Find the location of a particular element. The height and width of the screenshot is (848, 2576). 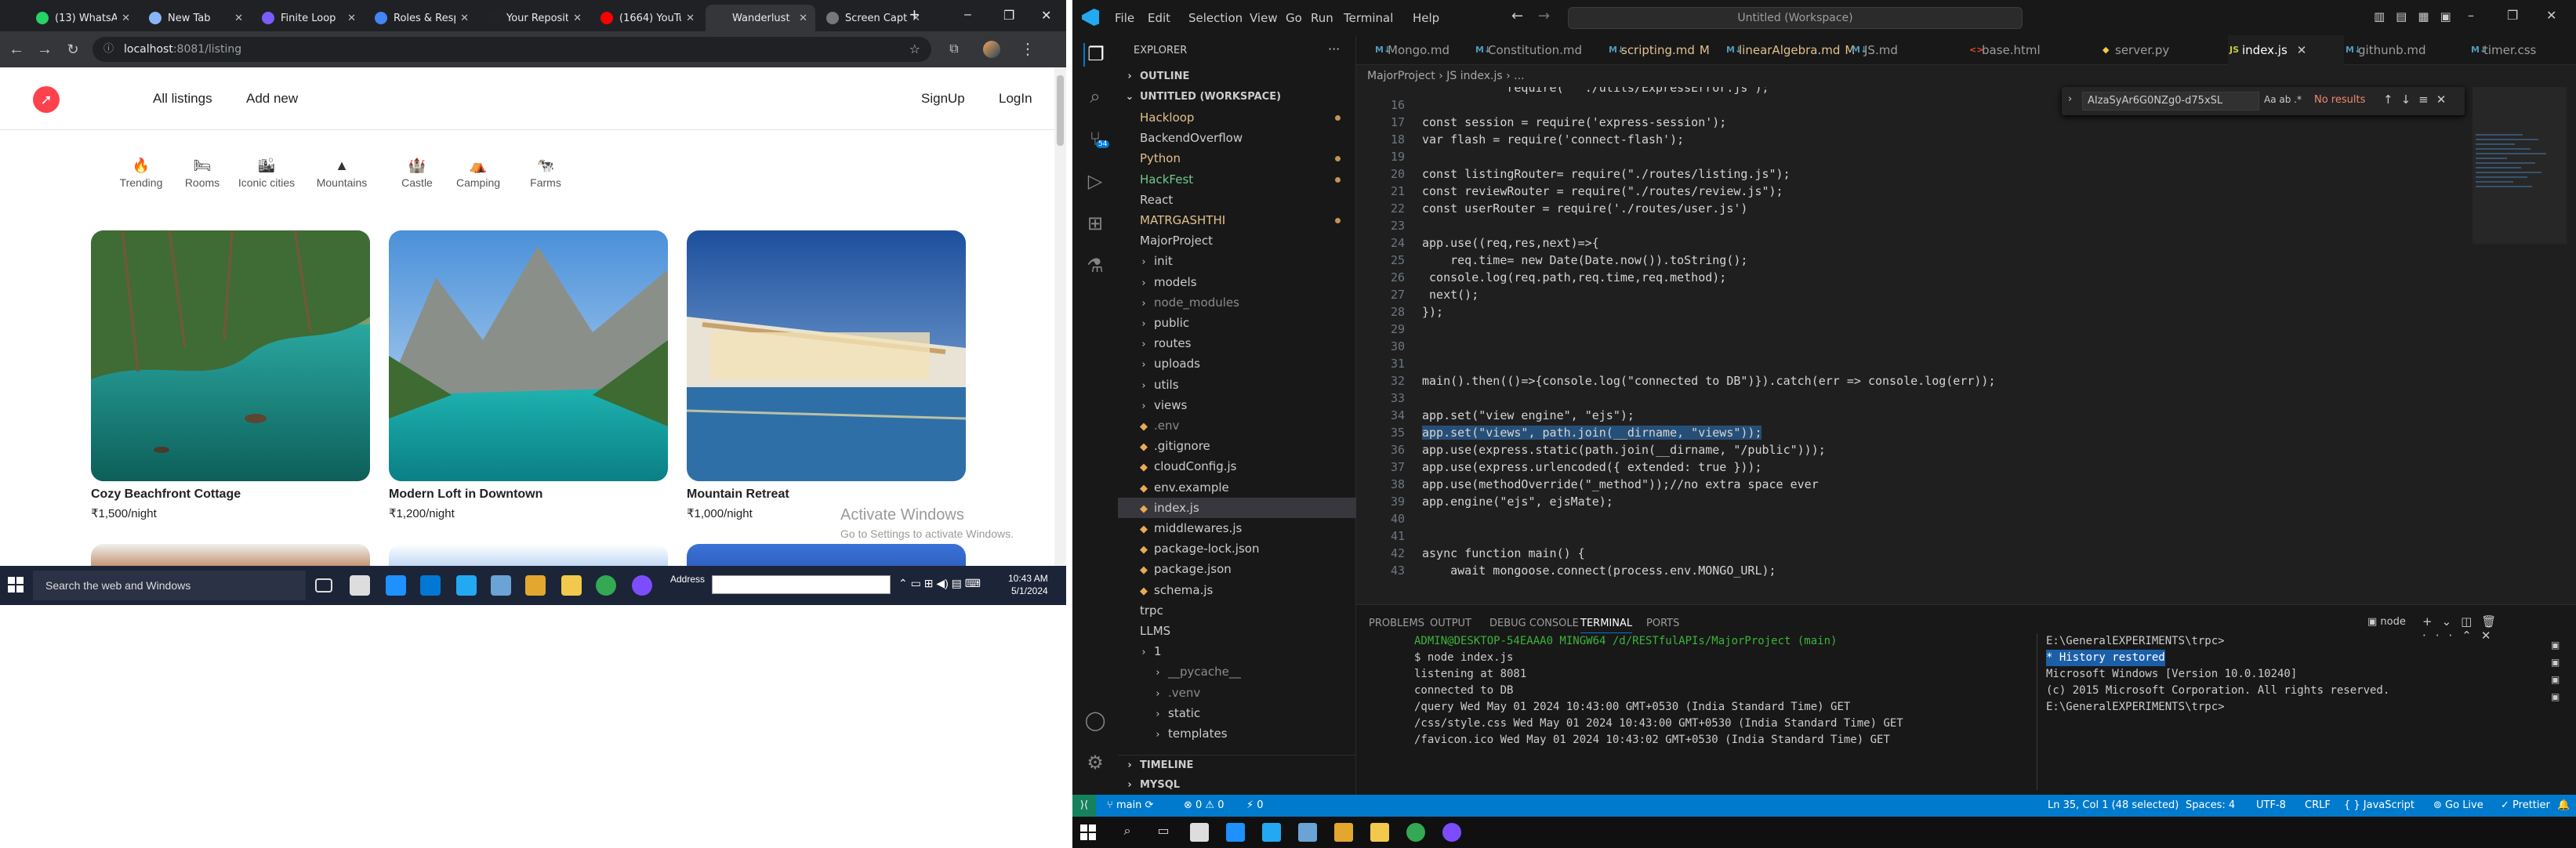

layout-toggle-icons: ▥▤▦▣ is located at coordinates (2418, 16).